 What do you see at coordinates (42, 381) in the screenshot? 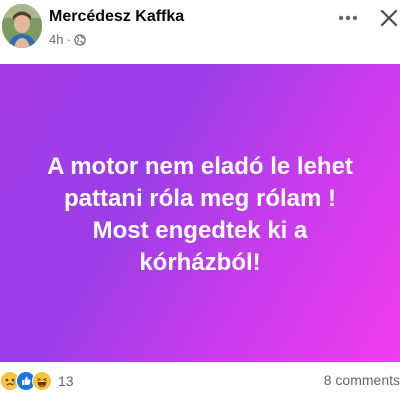
I see `haha-icon` at bounding box center [42, 381].